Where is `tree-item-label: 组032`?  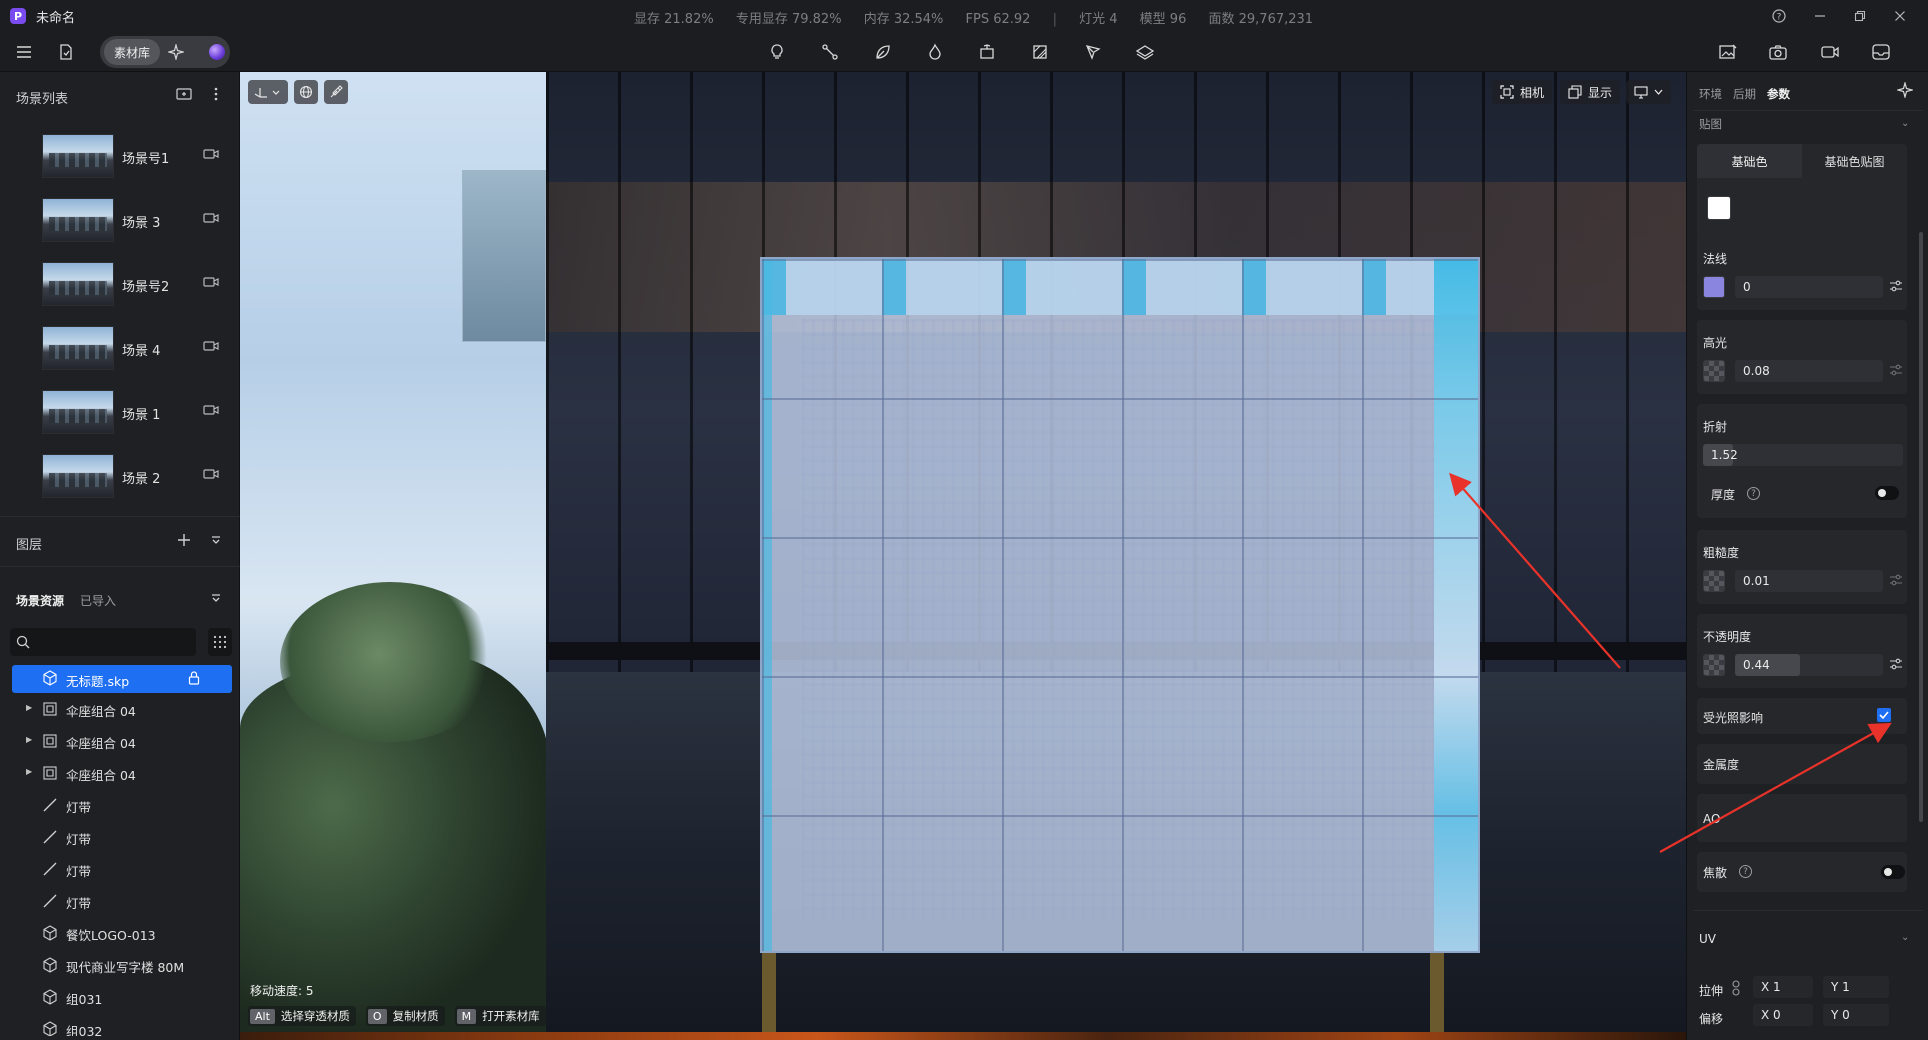 tree-item-label: 组032 is located at coordinates (84, 1030).